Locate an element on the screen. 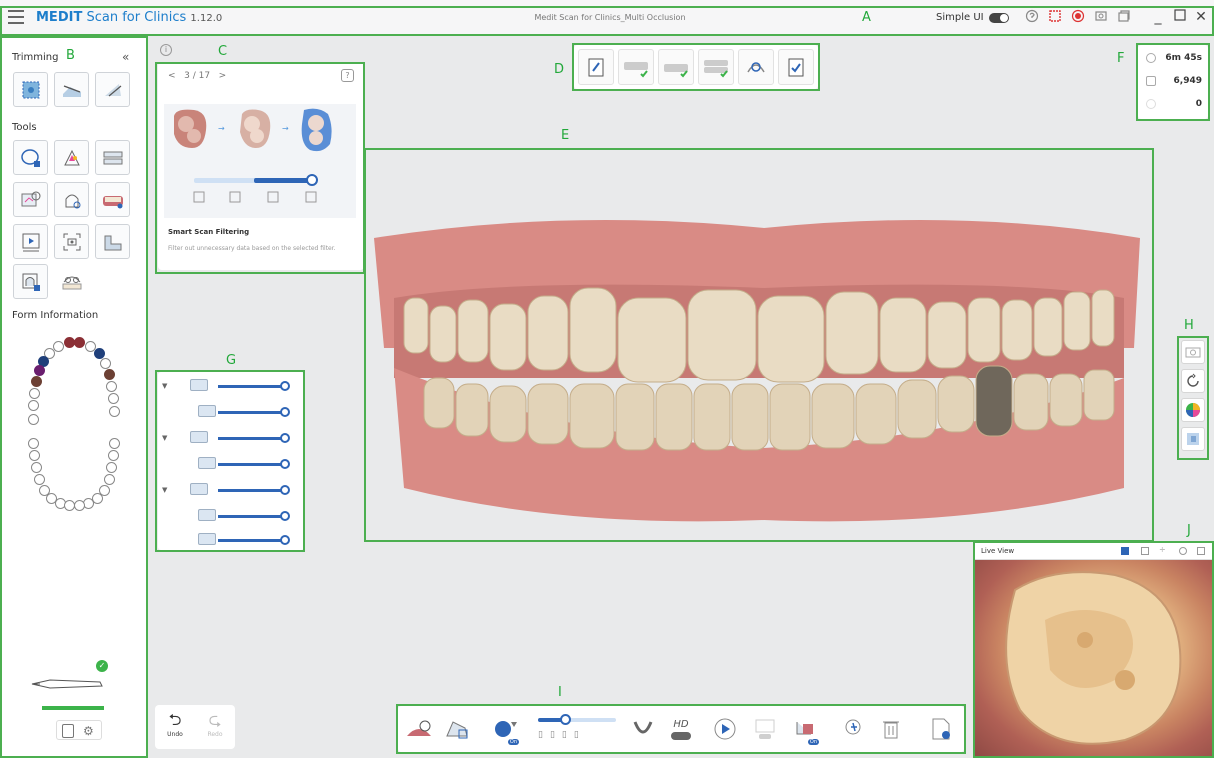 This screenshot has width=1214, height=758. occlusion-check-button is located at coordinates (112, 157).